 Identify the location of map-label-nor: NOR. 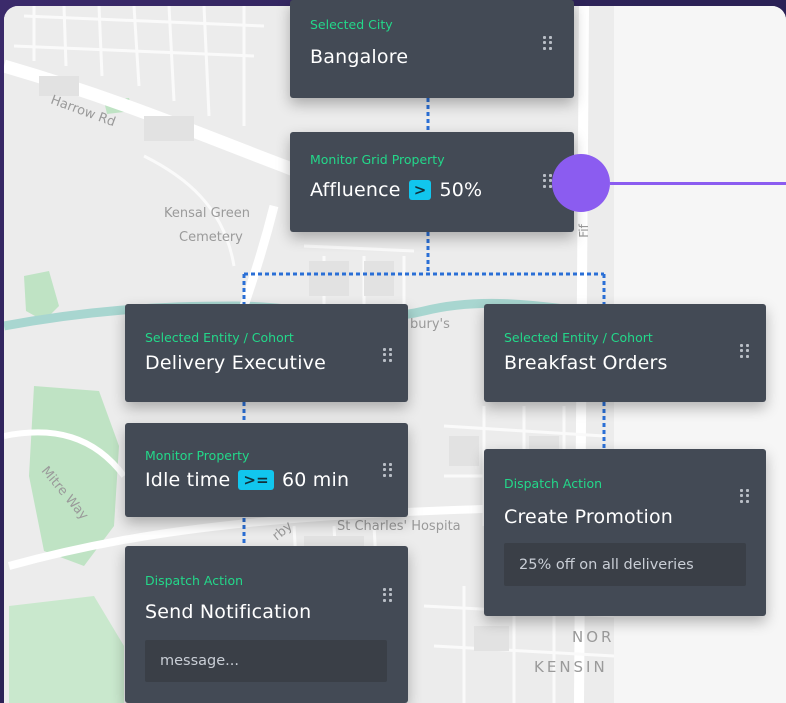
(593, 637).